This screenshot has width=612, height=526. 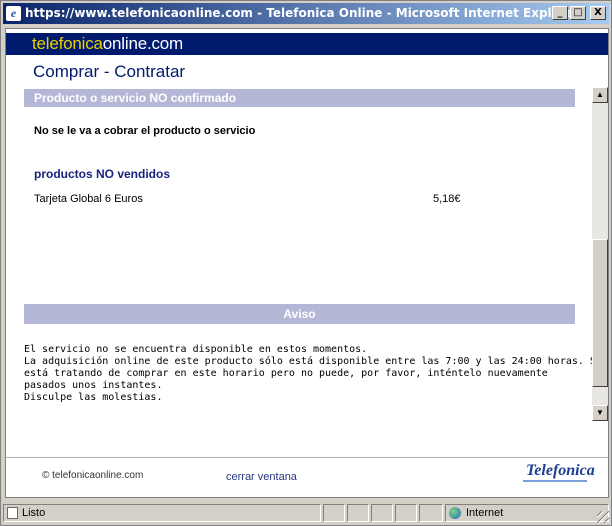 I want to click on footer-divider, so click(x=307, y=457).